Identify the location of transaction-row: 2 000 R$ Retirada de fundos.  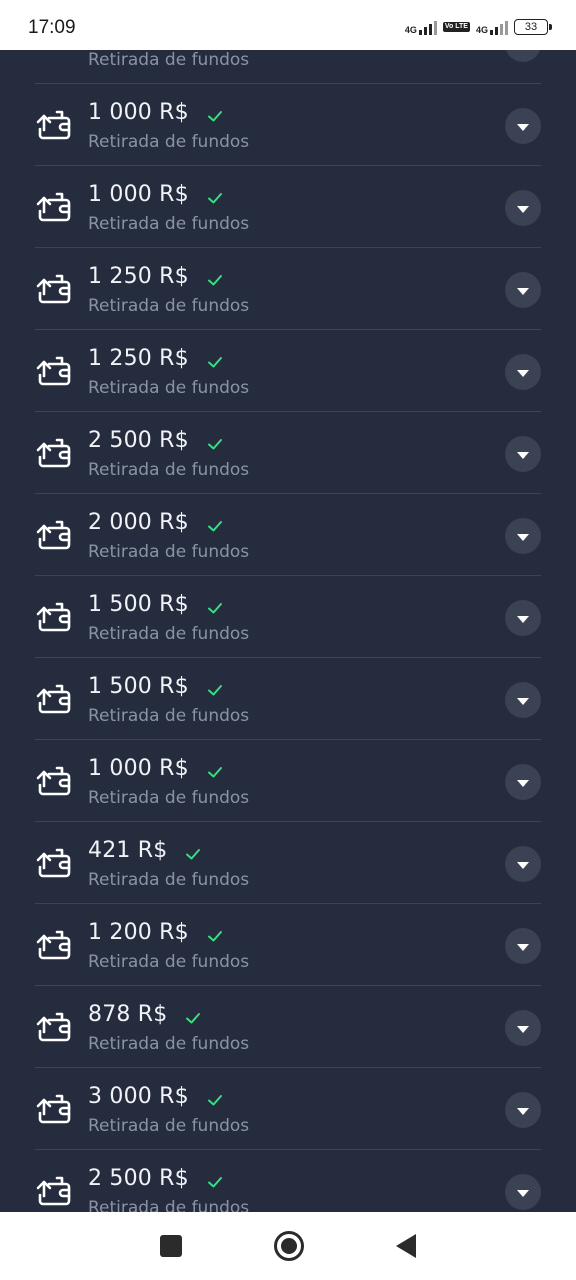
(288, 535).